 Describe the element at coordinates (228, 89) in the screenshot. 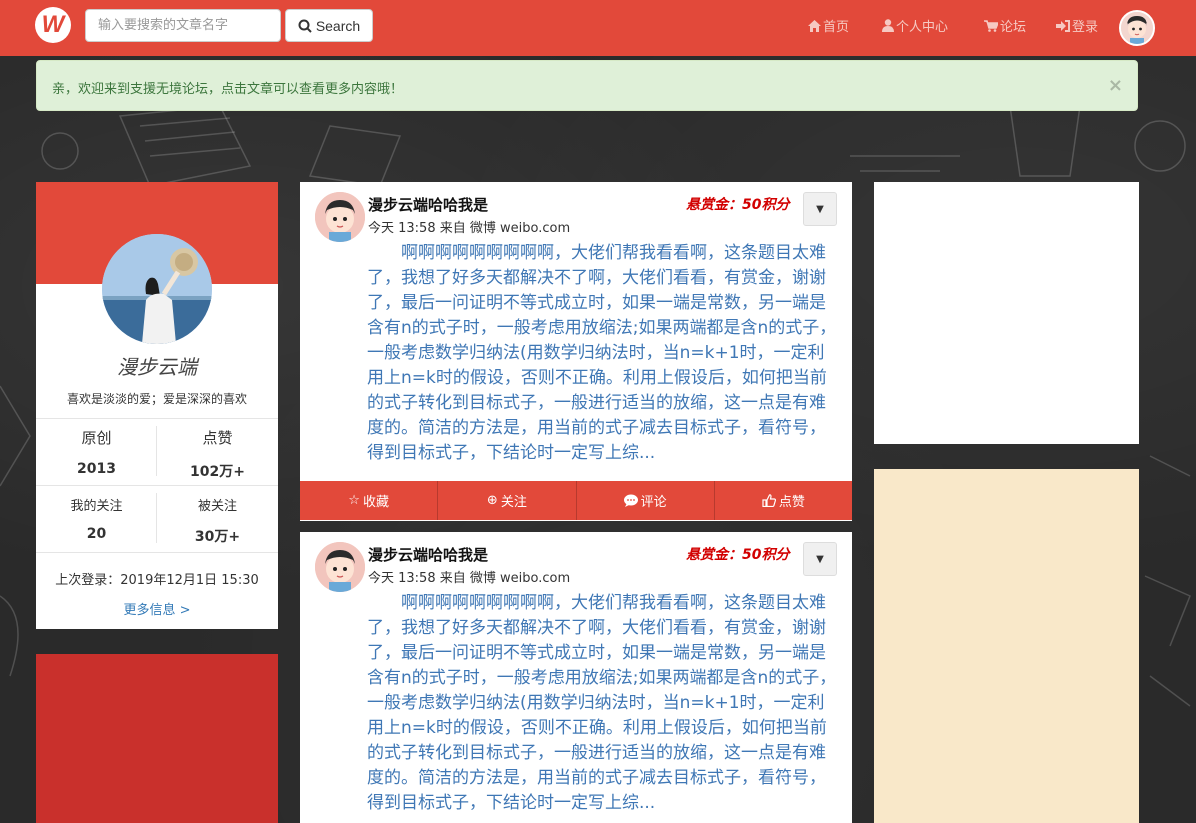

I see `alert-message: 亲，欢迎来到支援无境论坛，点击文章可以查看更多内容哦！` at that location.